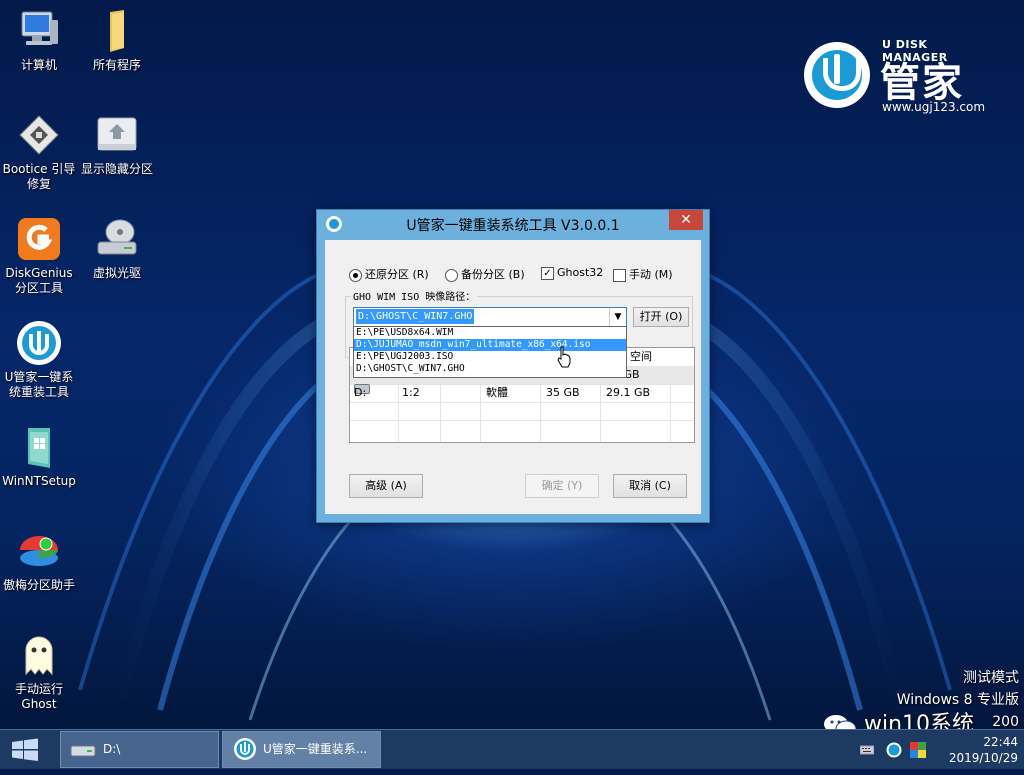 This screenshot has height=775, width=1024. What do you see at coordinates (490, 317) in the screenshot?
I see `image-path-combobox: D:\GHOST\C_WIN7.GHO ▼` at bounding box center [490, 317].